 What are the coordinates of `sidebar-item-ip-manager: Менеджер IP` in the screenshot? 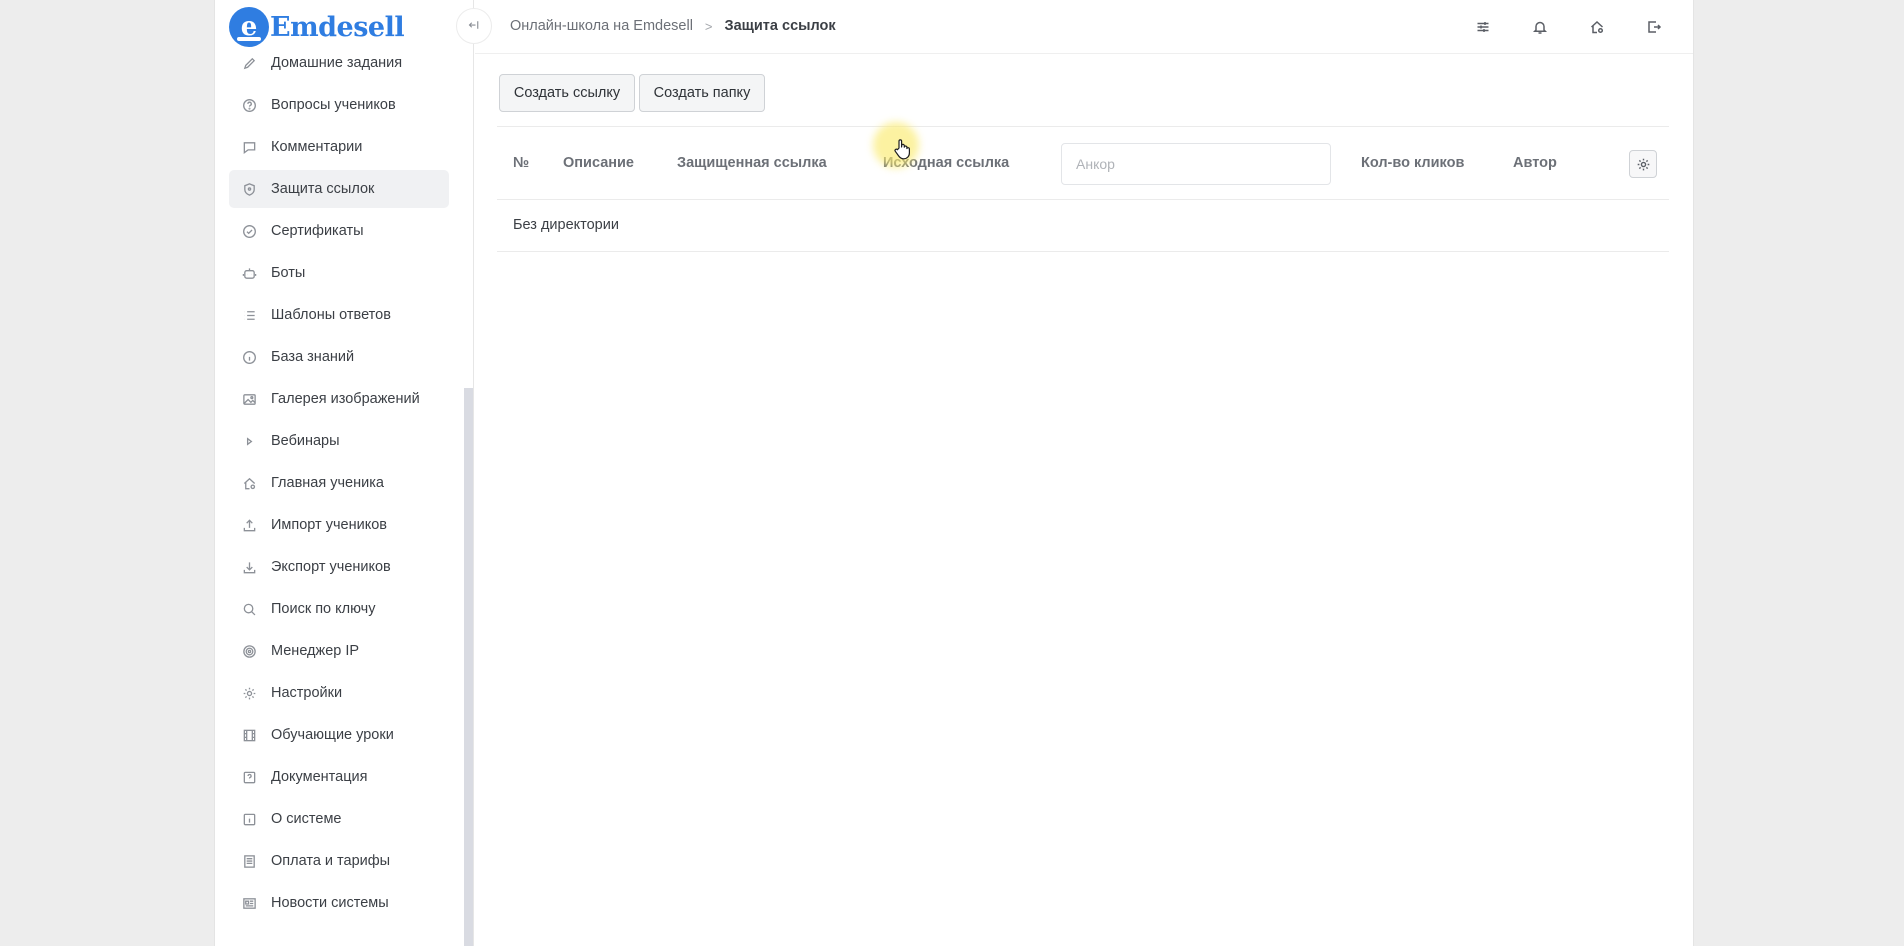 It's located at (339, 651).